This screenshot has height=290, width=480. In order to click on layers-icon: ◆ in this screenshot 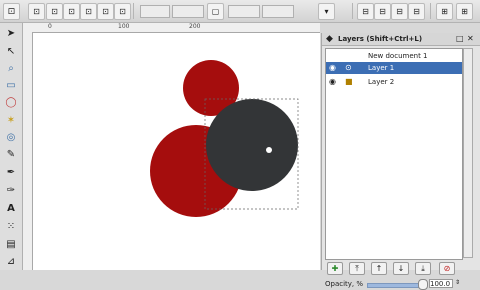, I will do `click(329, 39)`.